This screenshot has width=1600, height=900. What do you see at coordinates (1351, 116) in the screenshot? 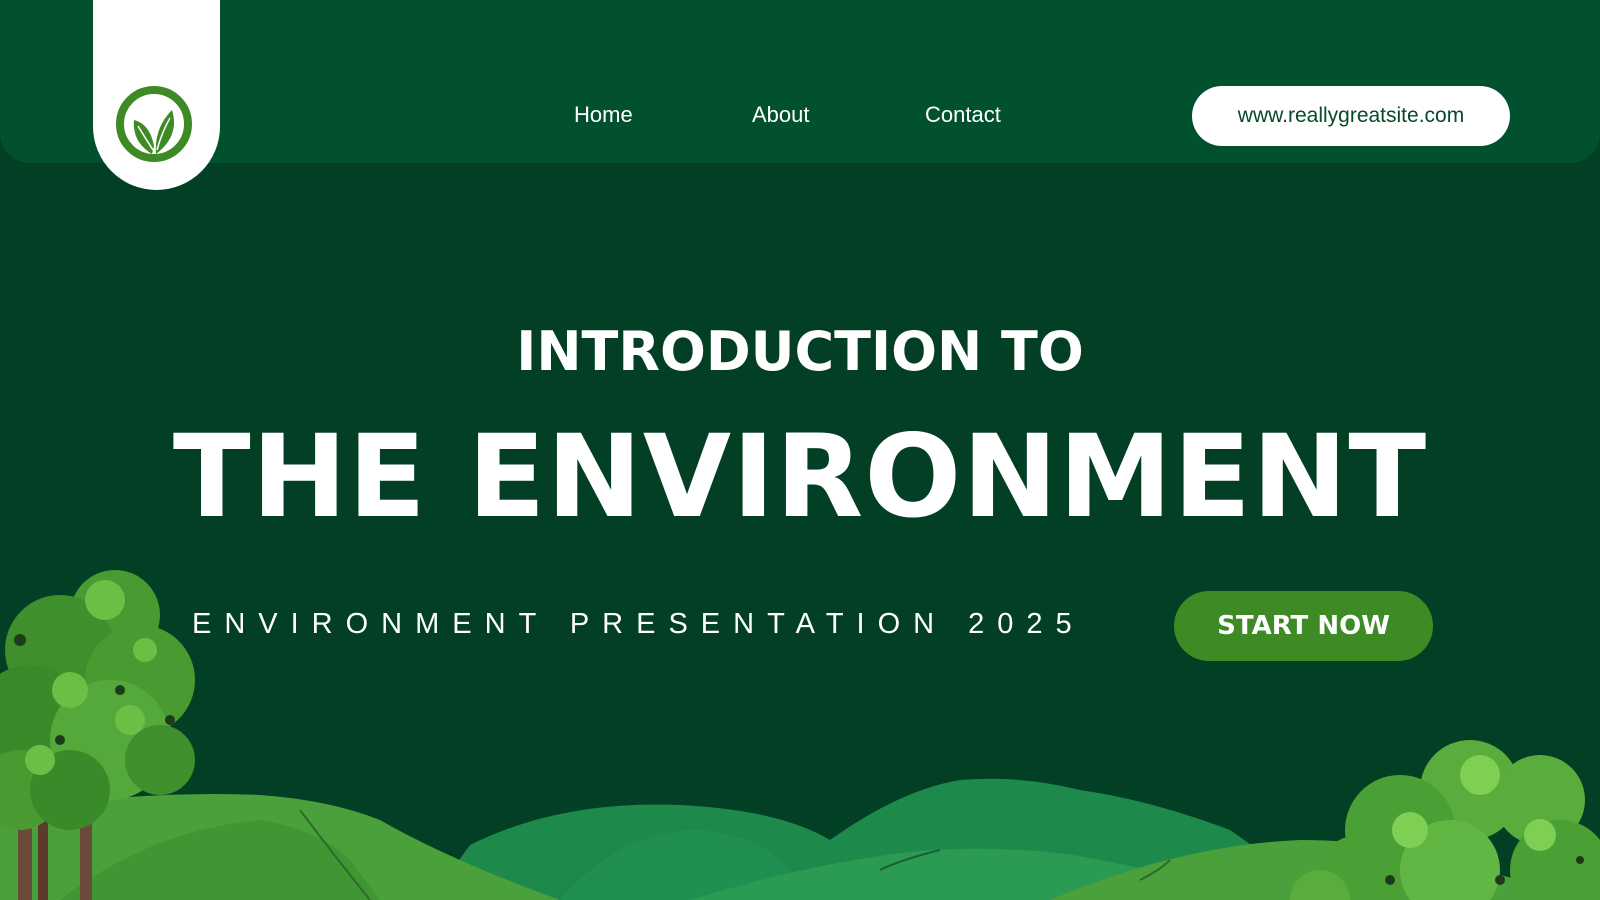
I see `website-url-button: www.reallygreatsite.com` at bounding box center [1351, 116].